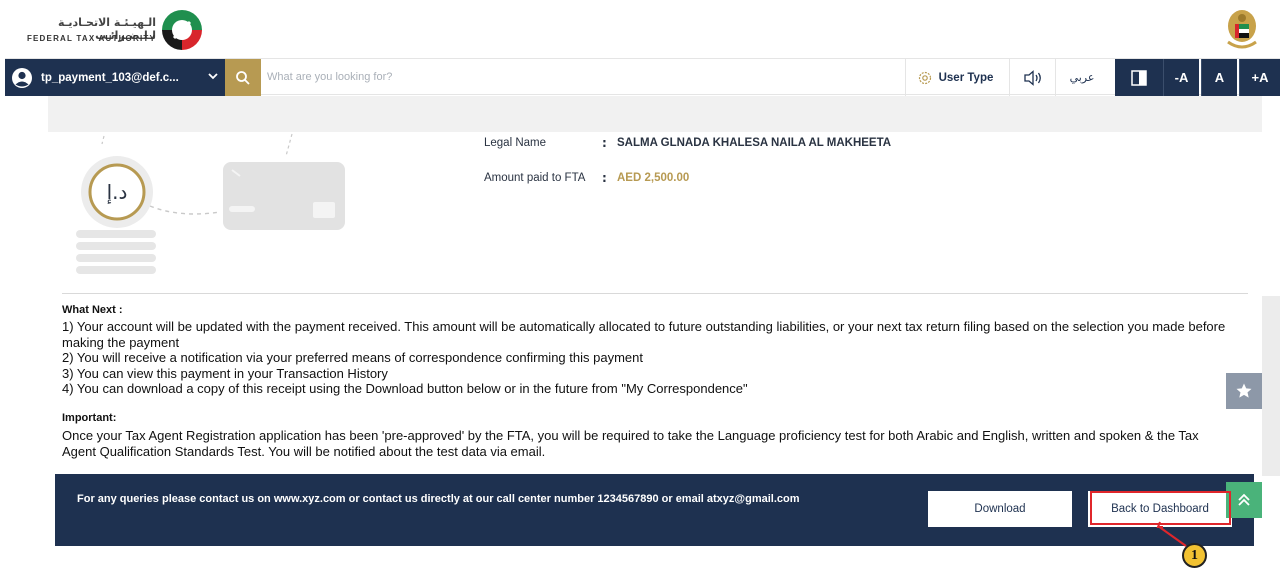  Describe the element at coordinates (604, 143) in the screenshot. I see `legal-name-colon: :` at that location.